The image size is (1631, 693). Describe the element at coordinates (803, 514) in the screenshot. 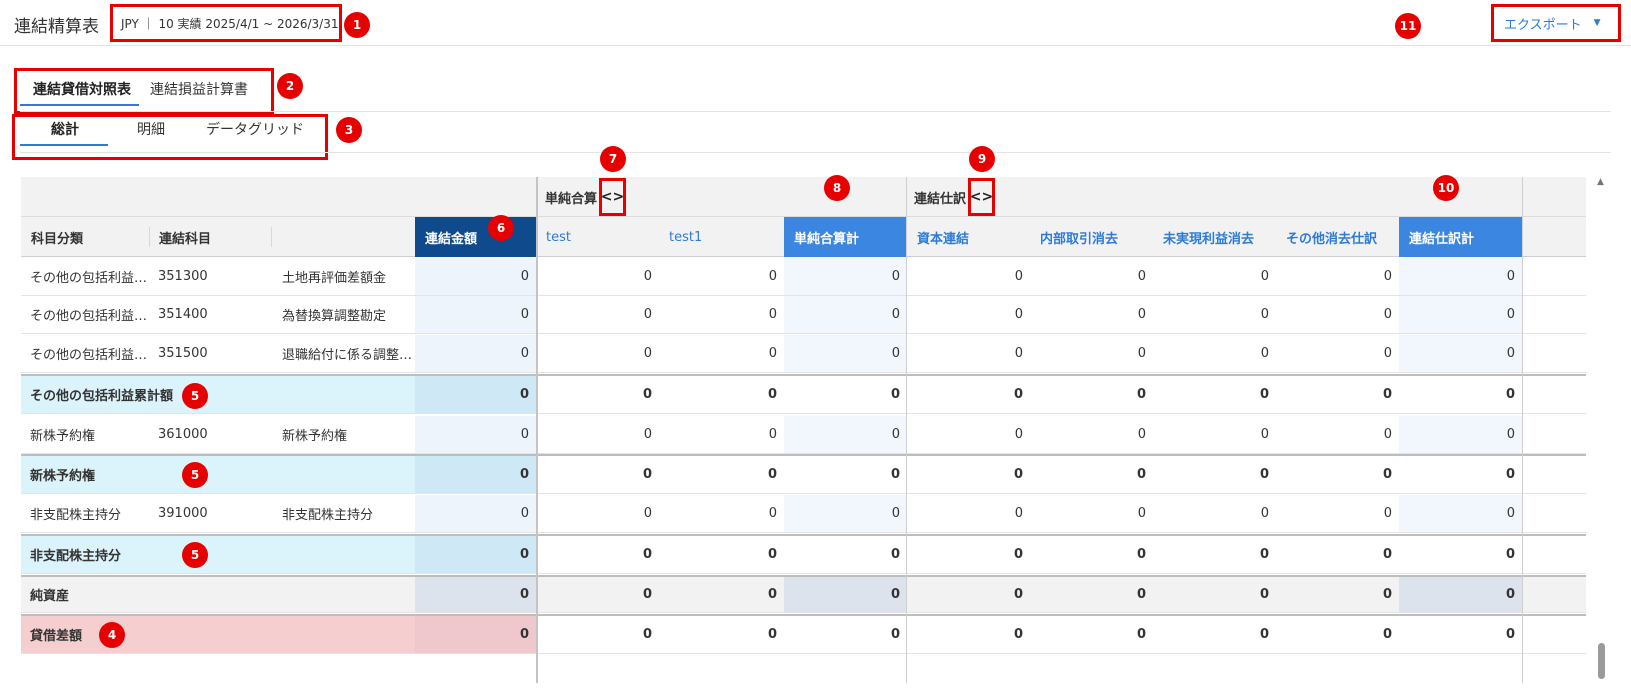

I see `table-row: 非支配株主持分 391000 非支配株主持分 0 0 0 0 0 0 0 0 0` at that location.